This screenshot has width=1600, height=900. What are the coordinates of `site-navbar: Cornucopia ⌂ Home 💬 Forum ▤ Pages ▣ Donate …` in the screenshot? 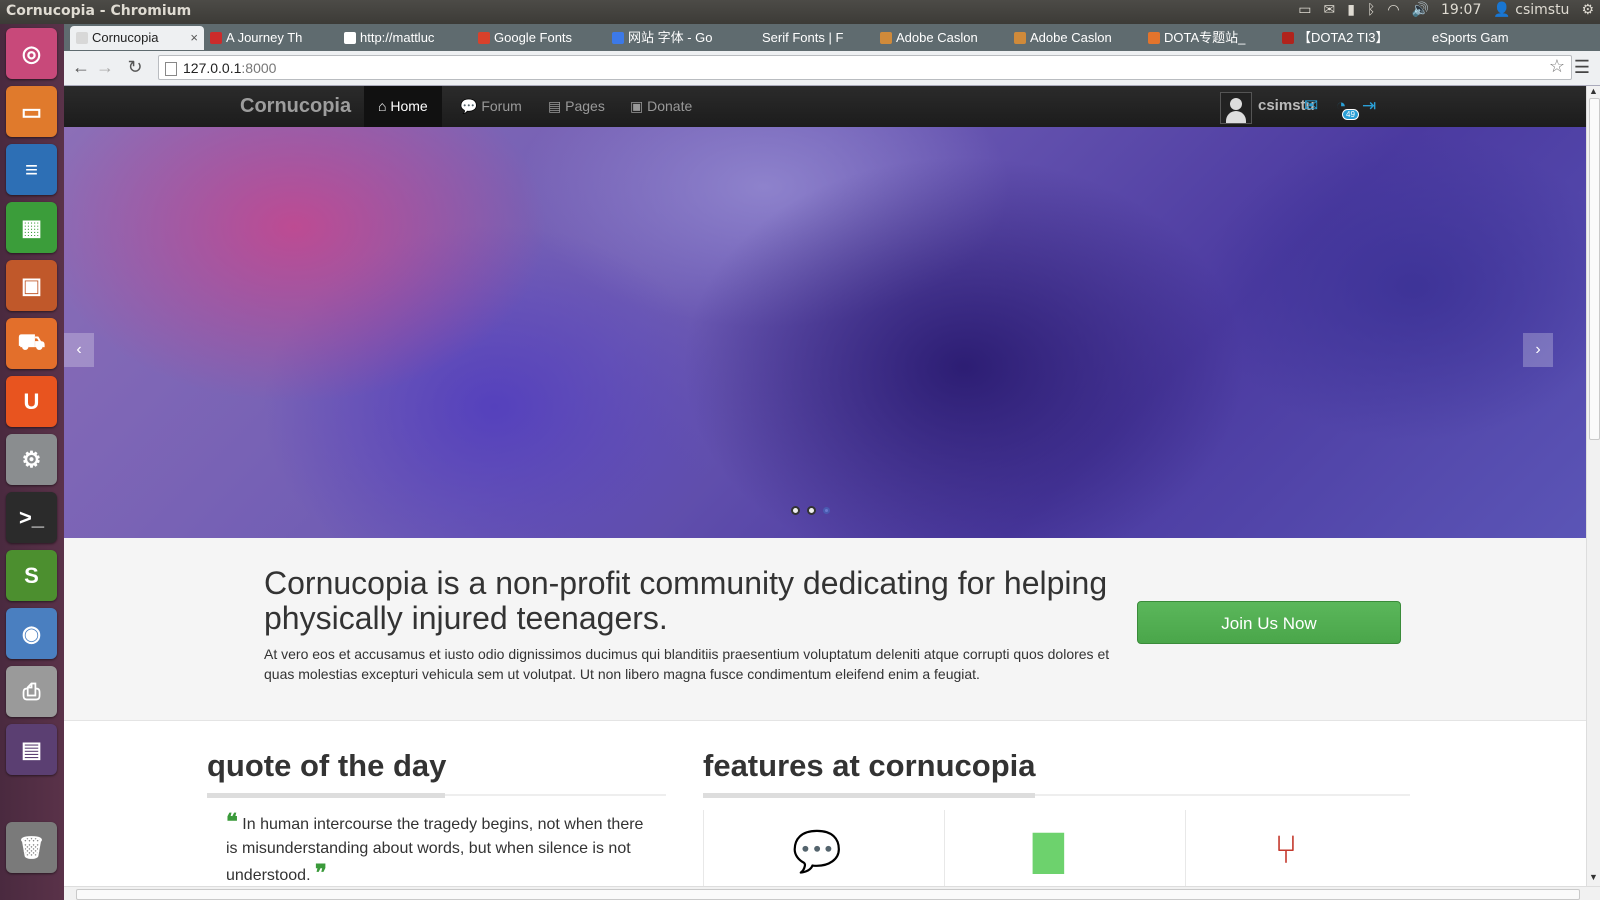 It's located at (825, 106).